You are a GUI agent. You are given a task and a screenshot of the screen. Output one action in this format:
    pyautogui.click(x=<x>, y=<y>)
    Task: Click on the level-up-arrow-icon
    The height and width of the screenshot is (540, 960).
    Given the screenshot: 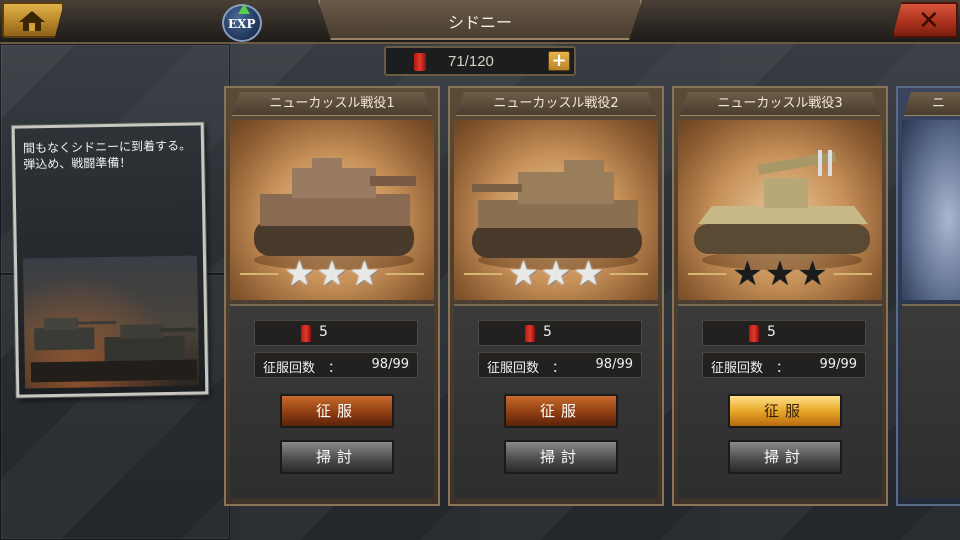 What is the action you would take?
    pyautogui.click(x=244, y=9)
    